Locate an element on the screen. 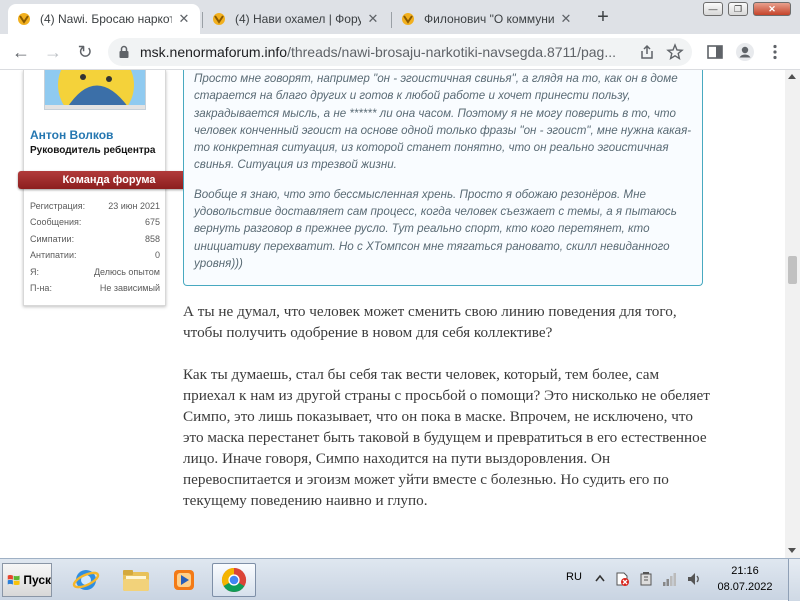 This screenshot has width=800, height=601. stat-label: Я: is located at coordinates (34, 271).